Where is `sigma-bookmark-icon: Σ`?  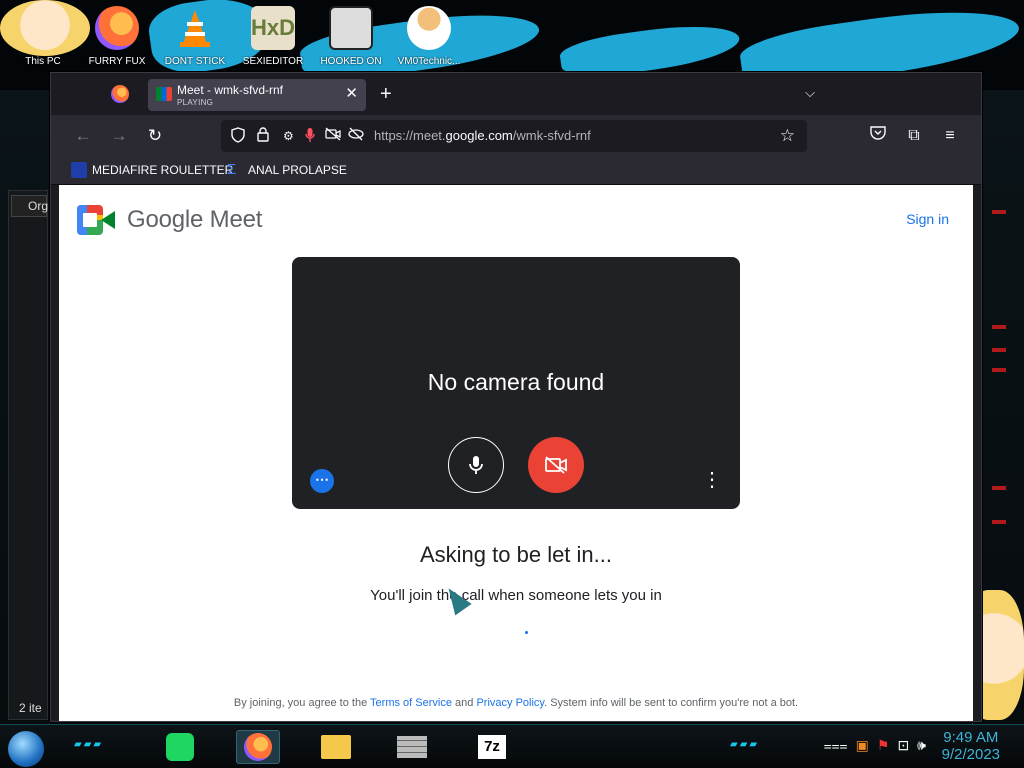
sigma-bookmark-icon: Σ is located at coordinates (232, 169).